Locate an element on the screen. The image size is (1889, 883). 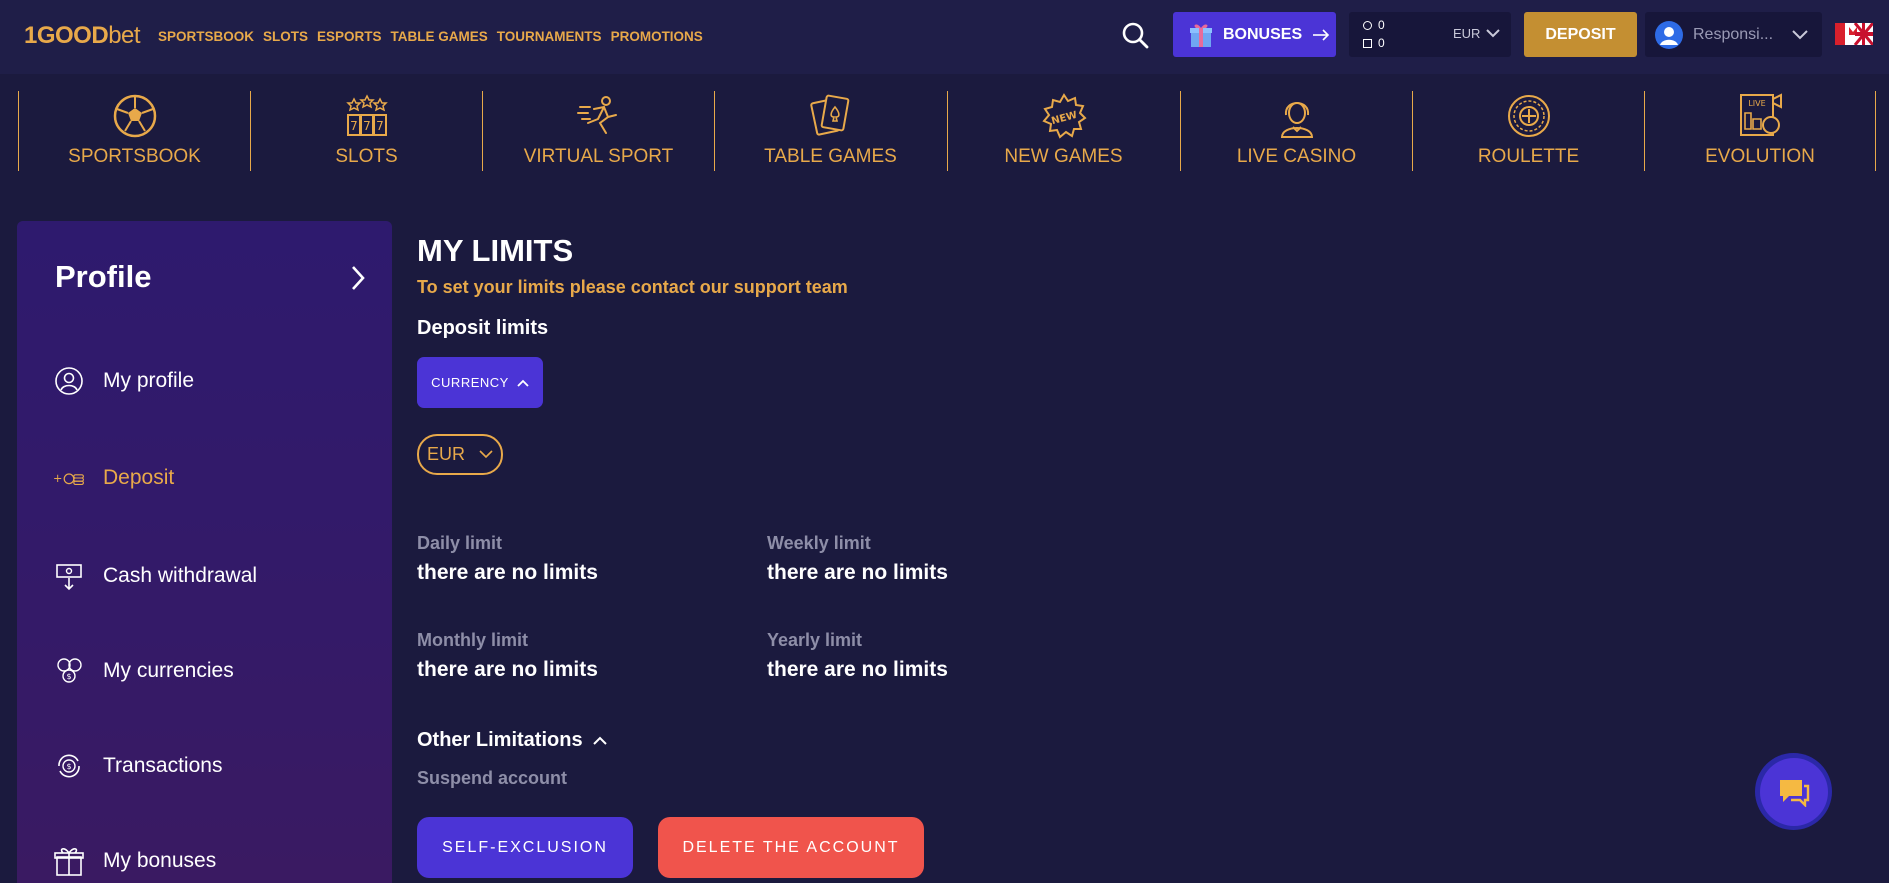
category-sportsbook: SPORTSBOOK is located at coordinates (134, 131).